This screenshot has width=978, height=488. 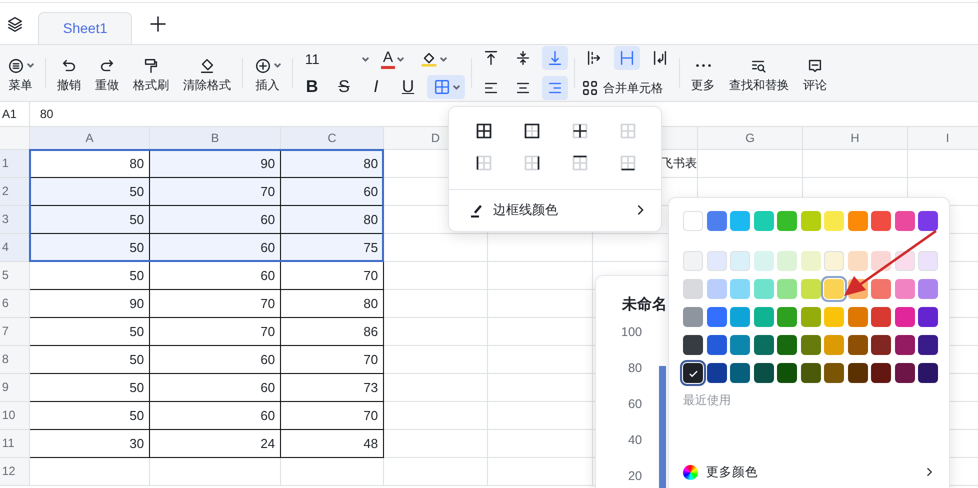 I want to click on align-right-button, so click(x=555, y=88).